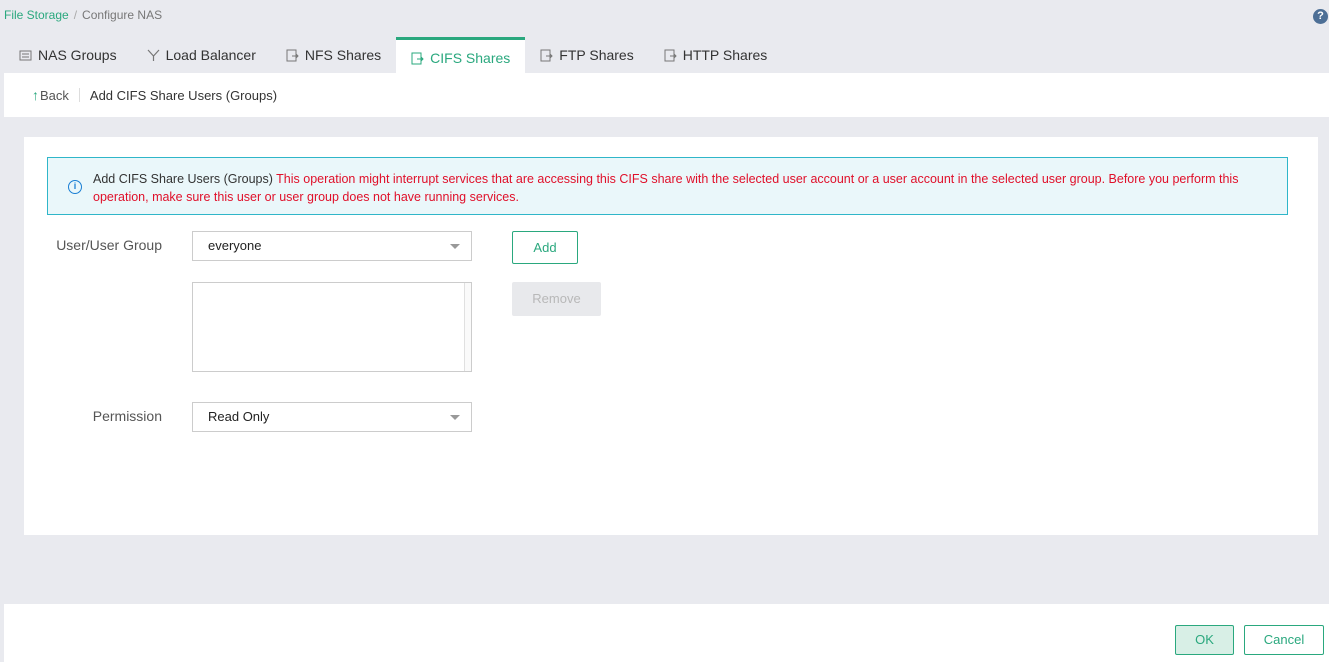 The width and height of the screenshot is (1329, 662). I want to click on tab-label: NAS Groups, so click(77, 55).